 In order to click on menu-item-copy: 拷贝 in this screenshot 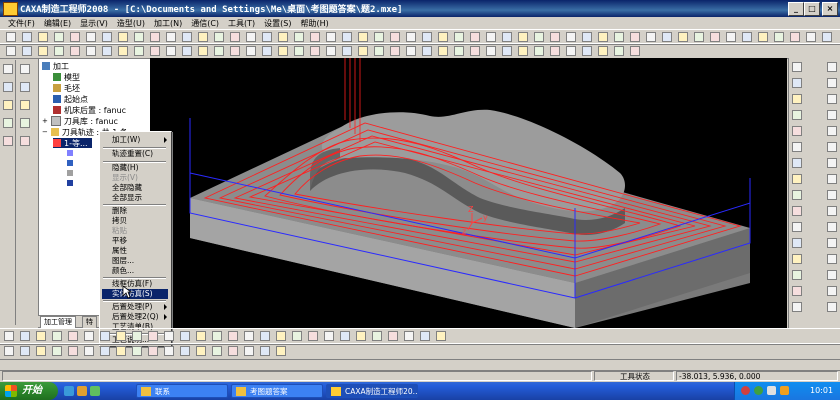, I will do `click(119, 221)`.